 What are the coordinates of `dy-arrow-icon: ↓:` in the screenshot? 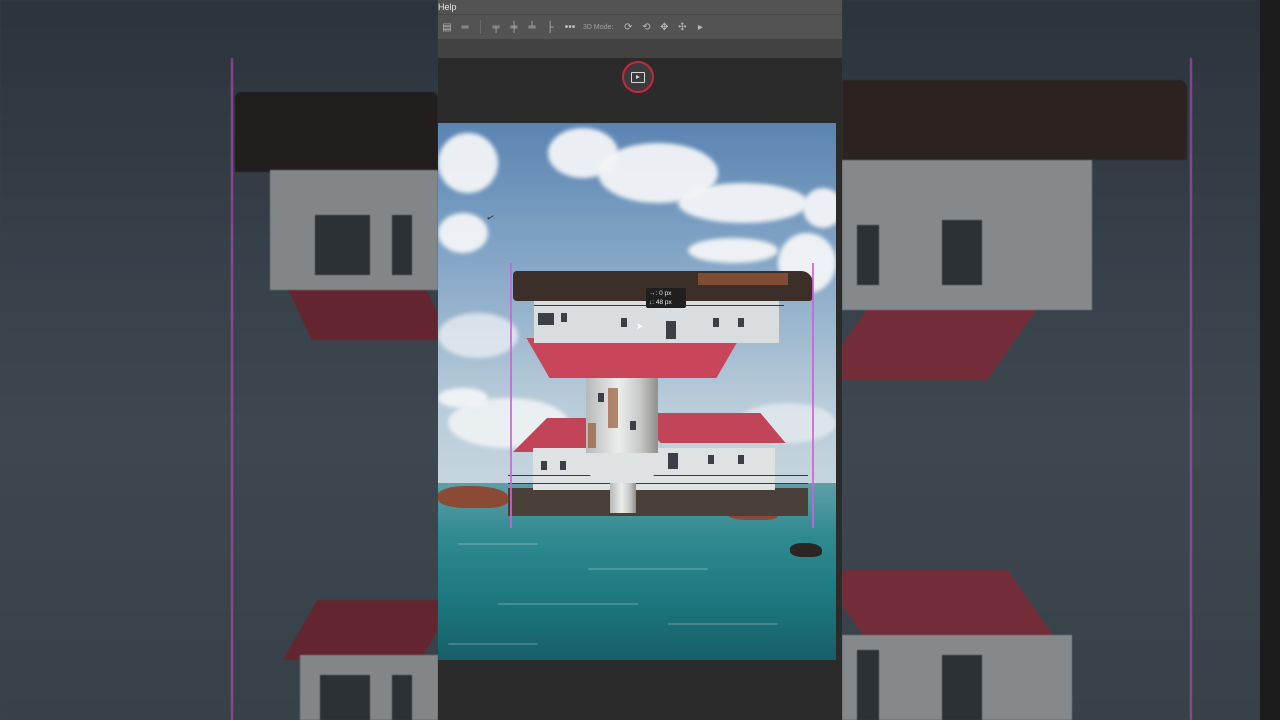 It's located at (652, 302).